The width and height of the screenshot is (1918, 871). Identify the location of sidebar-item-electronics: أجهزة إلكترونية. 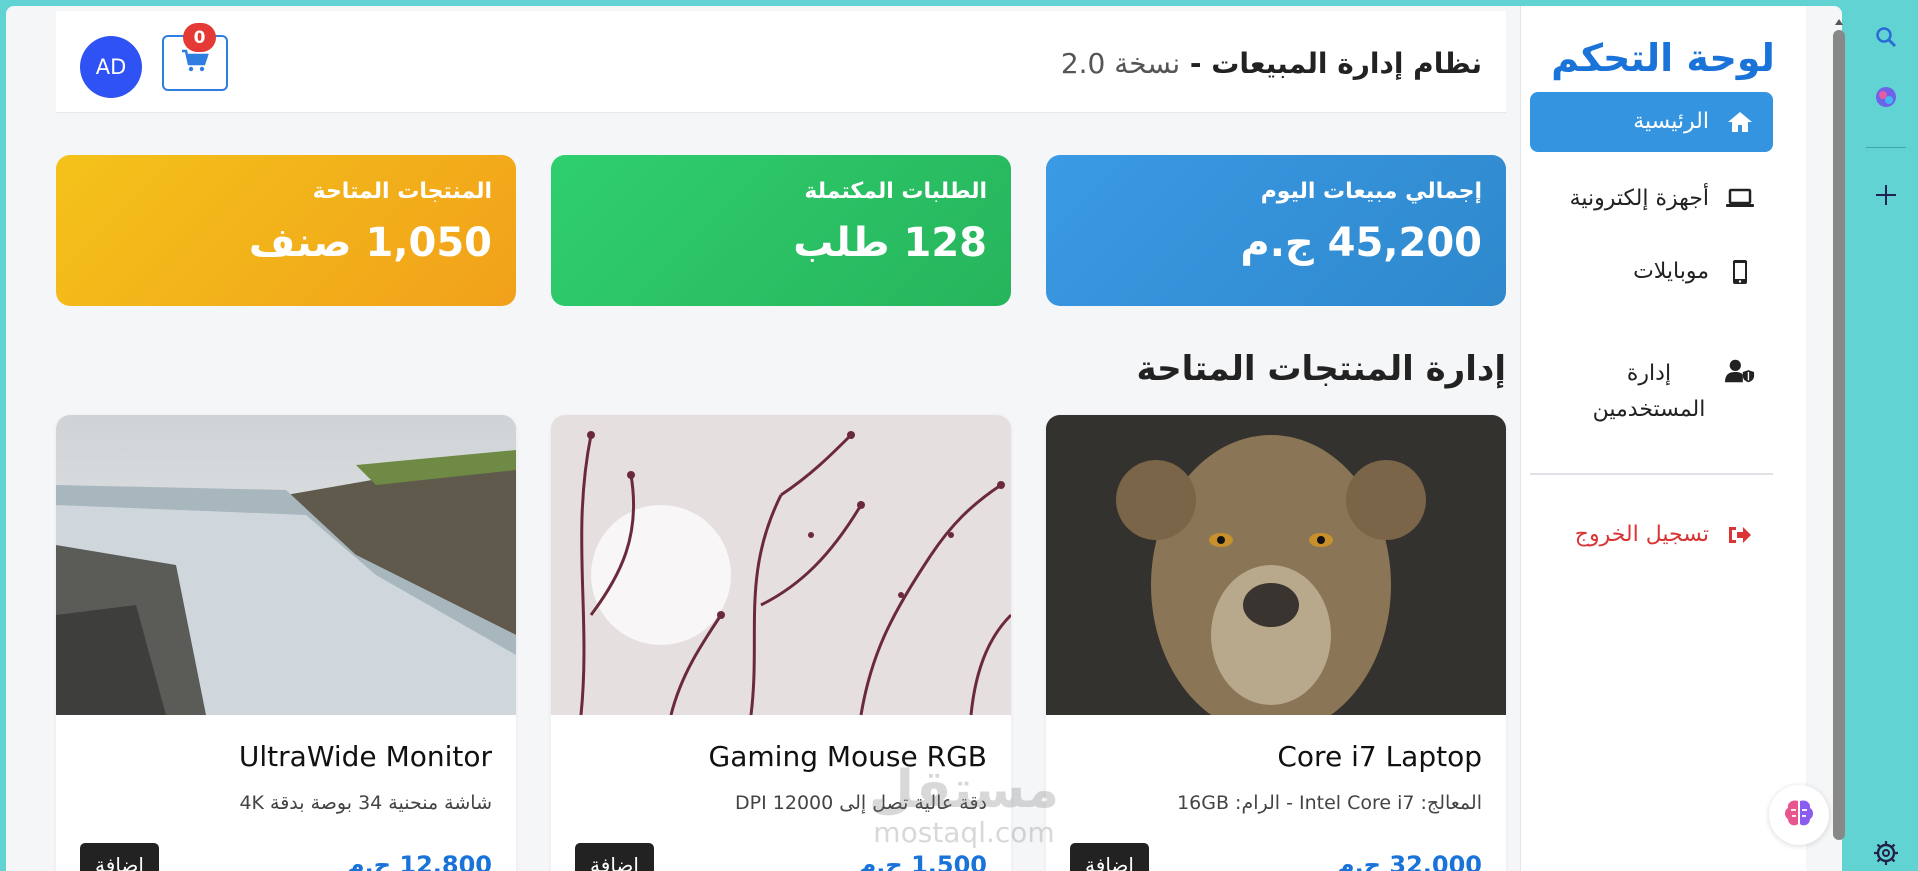
(1651, 199).